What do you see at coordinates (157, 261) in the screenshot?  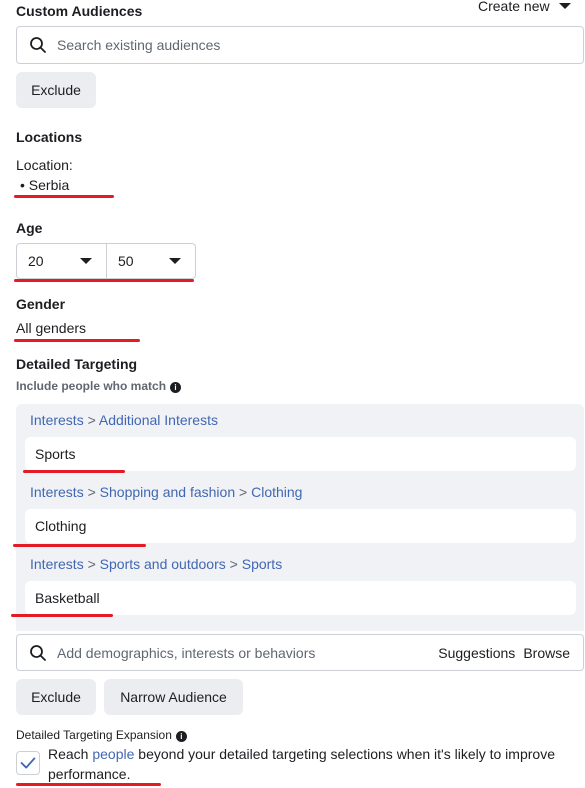 I see `age-max-select: 50` at bounding box center [157, 261].